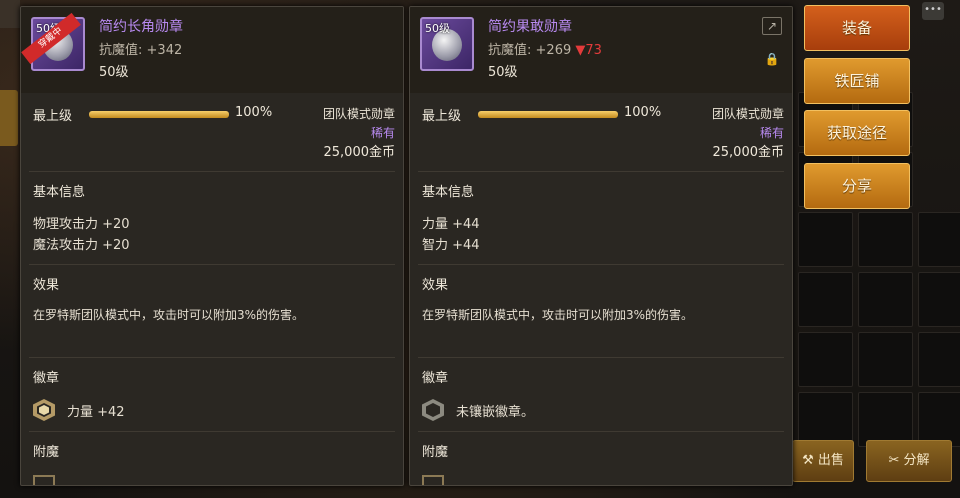  What do you see at coordinates (857, 28) in the screenshot?
I see `equip-button: 装备` at bounding box center [857, 28].